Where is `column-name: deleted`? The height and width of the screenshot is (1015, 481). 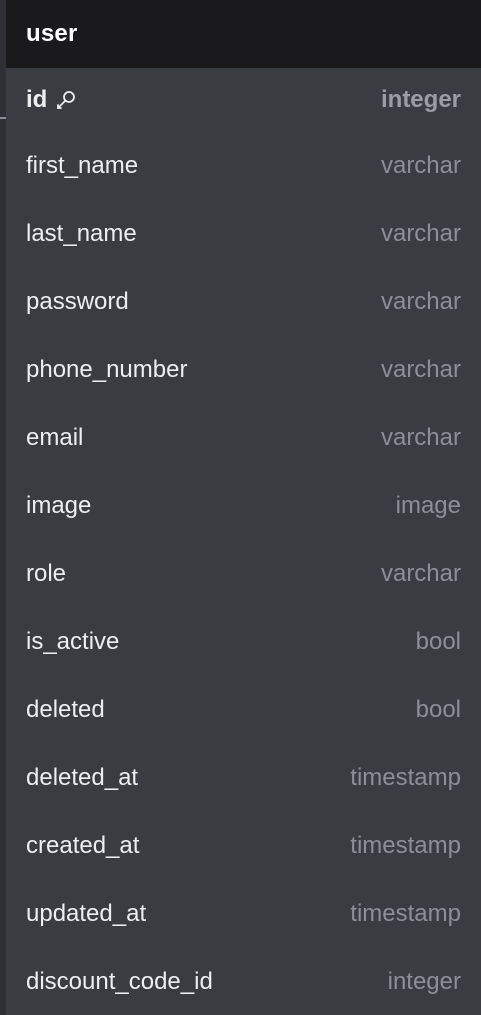
column-name: deleted is located at coordinates (65, 709).